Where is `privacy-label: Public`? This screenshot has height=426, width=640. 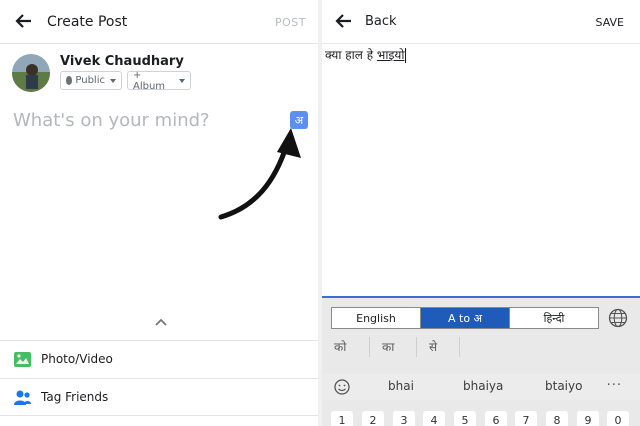 privacy-label: Public is located at coordinates (90, 80).